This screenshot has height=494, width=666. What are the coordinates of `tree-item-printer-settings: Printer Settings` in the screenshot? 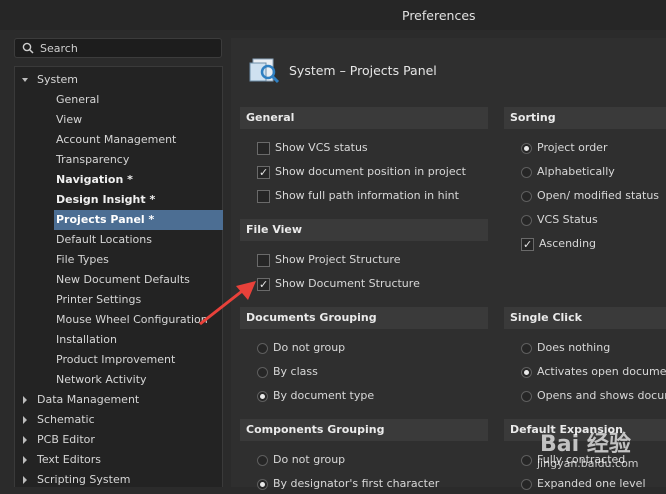 It's located at (98, 300).